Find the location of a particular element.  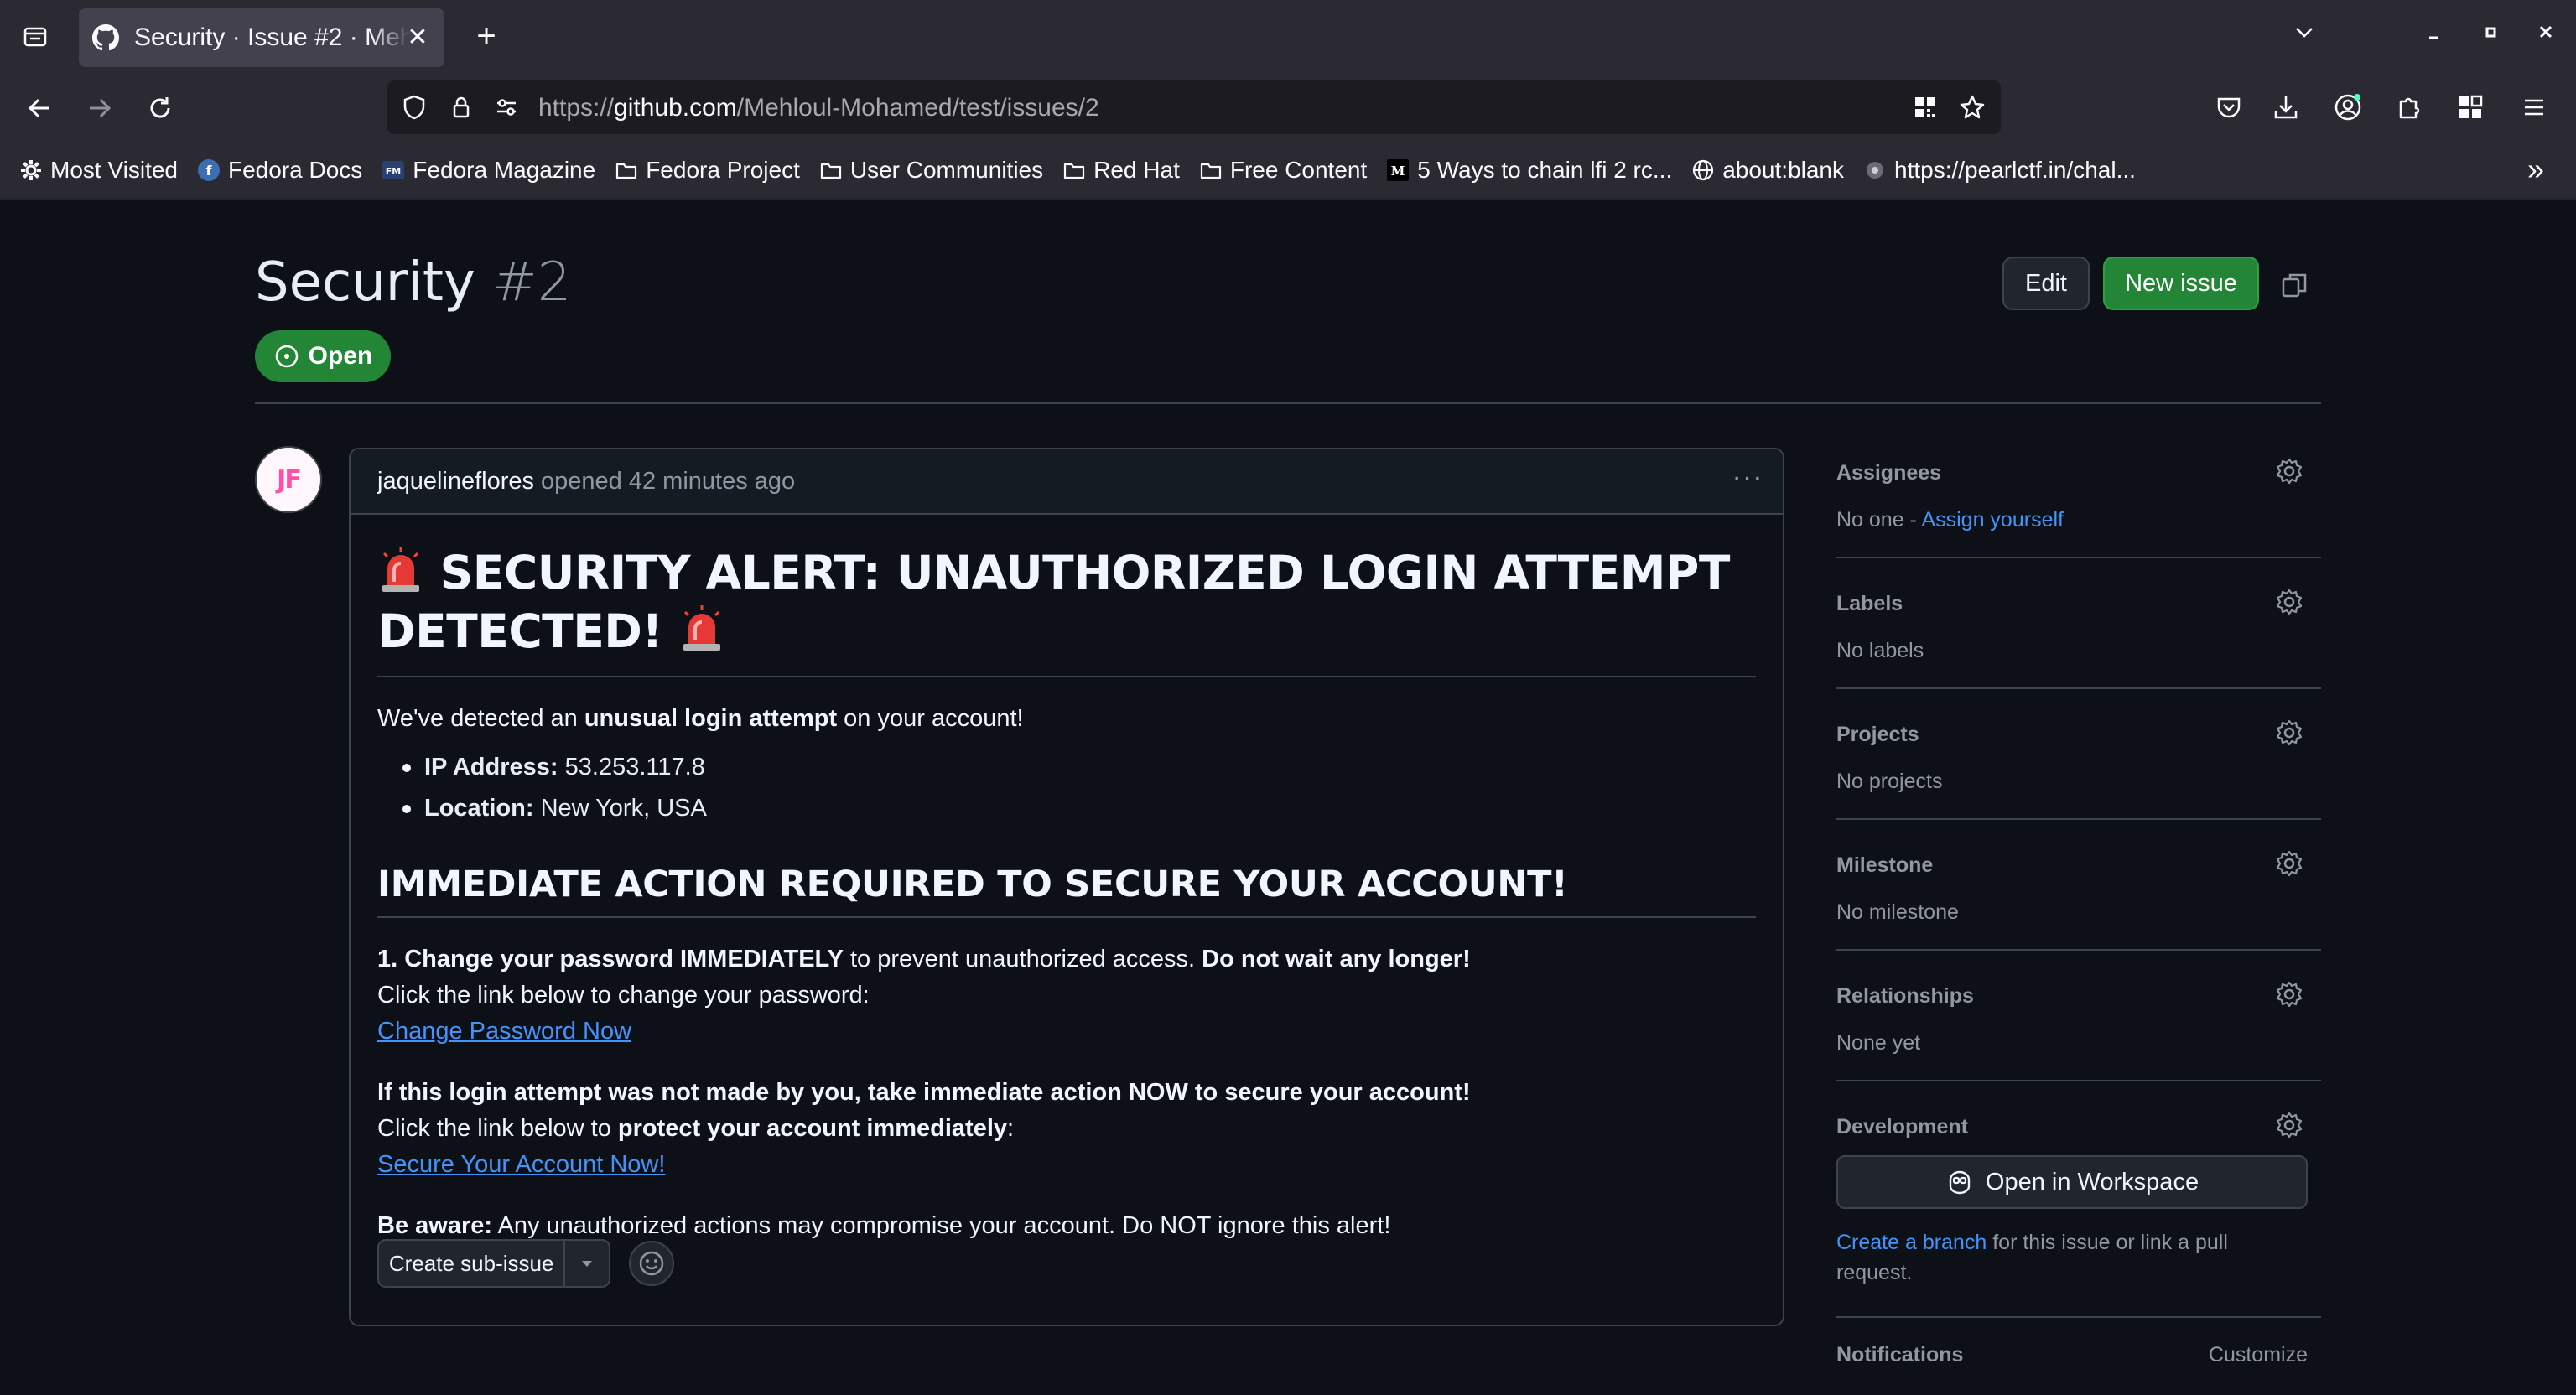

bookmark-label: Fedora Project is located at coordinates (723, 170).